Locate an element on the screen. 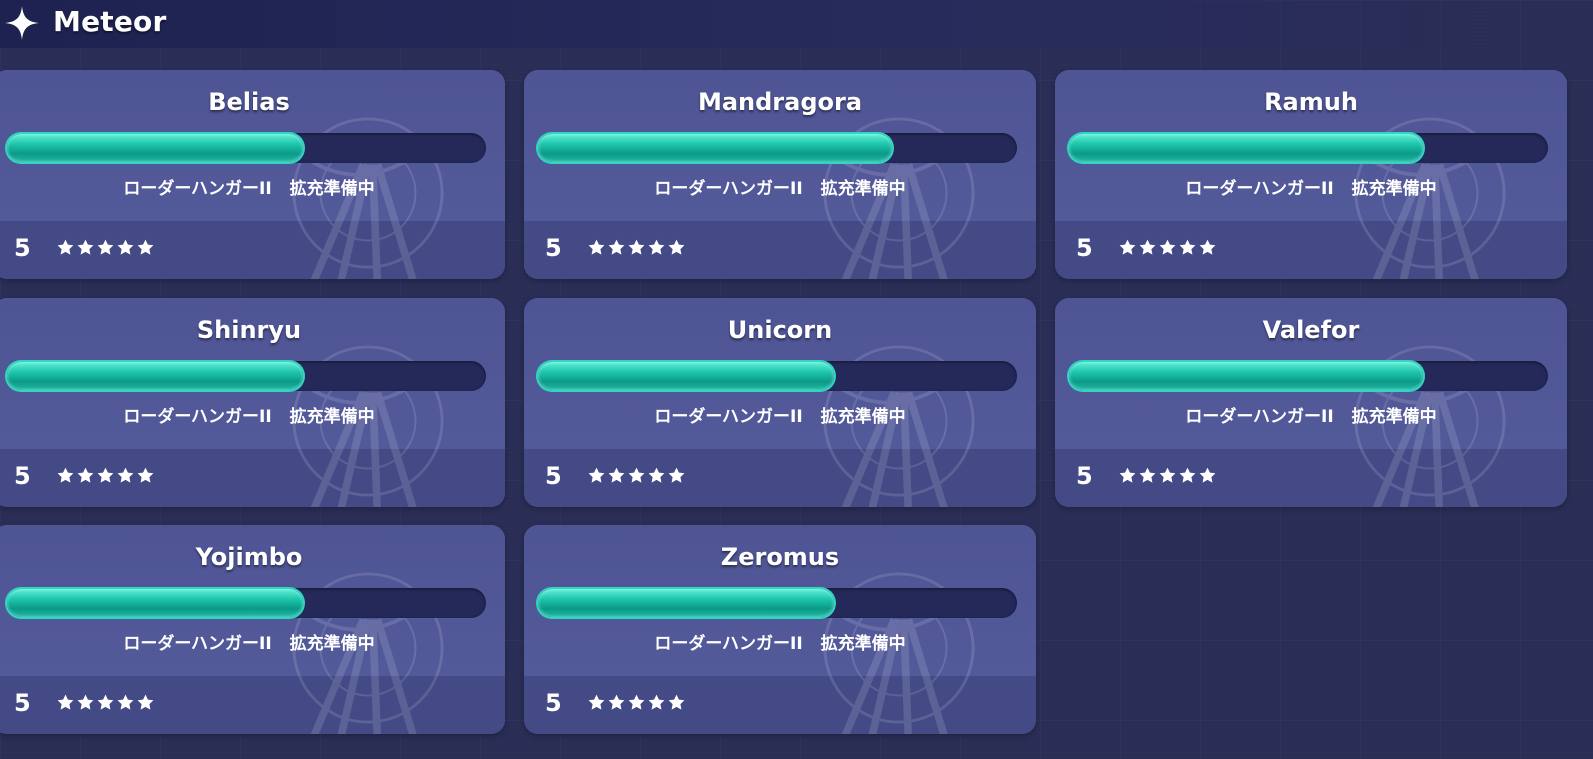 Image resolution: width=1593 pixels, height=759 pixels. airship-name: Zeromus is located at coordinates (780, 557).